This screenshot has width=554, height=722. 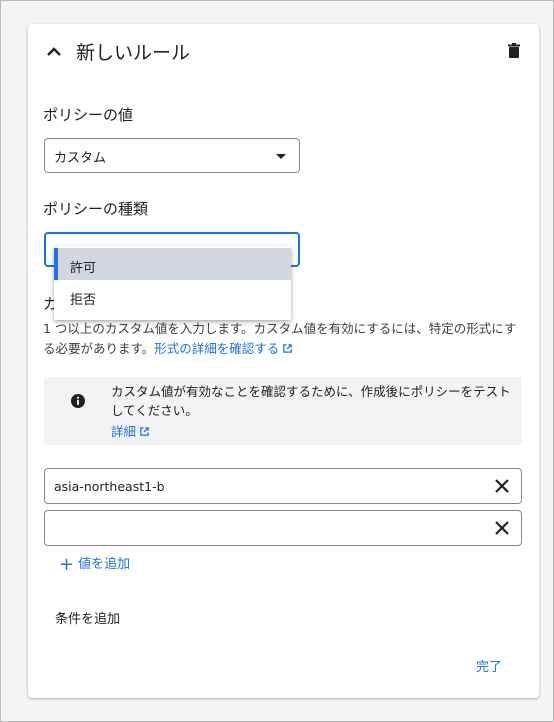 What do you see at coordinates (80, 158) in the screenshot?
I see `policy-value-selected: カスタム` at bounding box center [80, 158].